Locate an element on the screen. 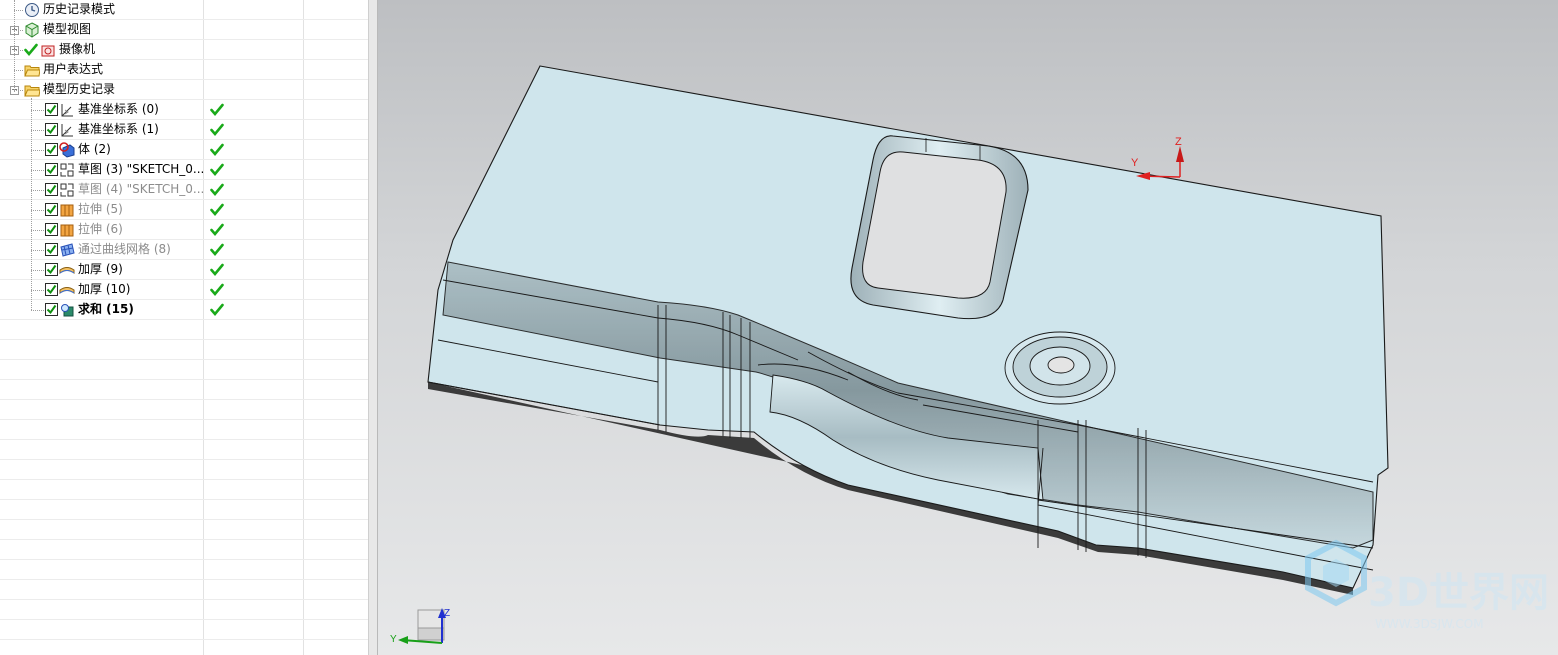 The height and width of the screenshot is (655, 1558). feature-row: 加厚 (9) is located at coordinates (184, 270).